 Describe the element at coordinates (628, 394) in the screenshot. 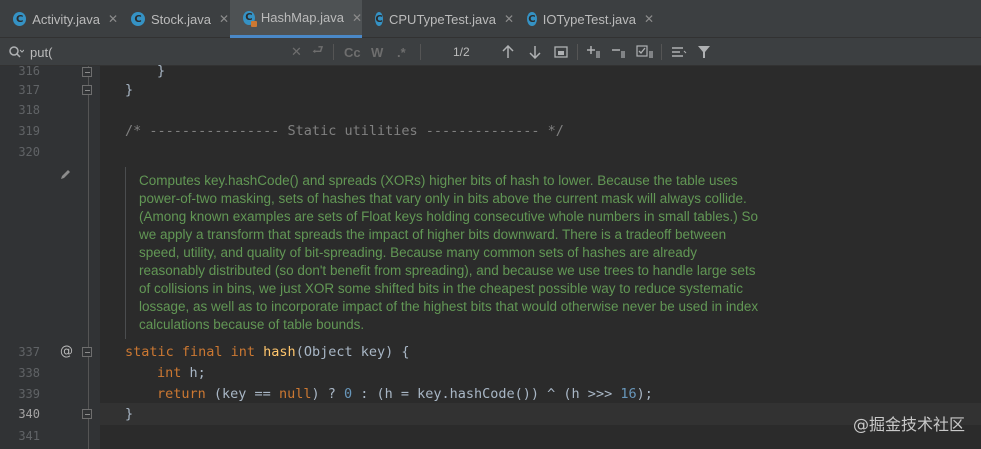

I see `number: 16` at that location.